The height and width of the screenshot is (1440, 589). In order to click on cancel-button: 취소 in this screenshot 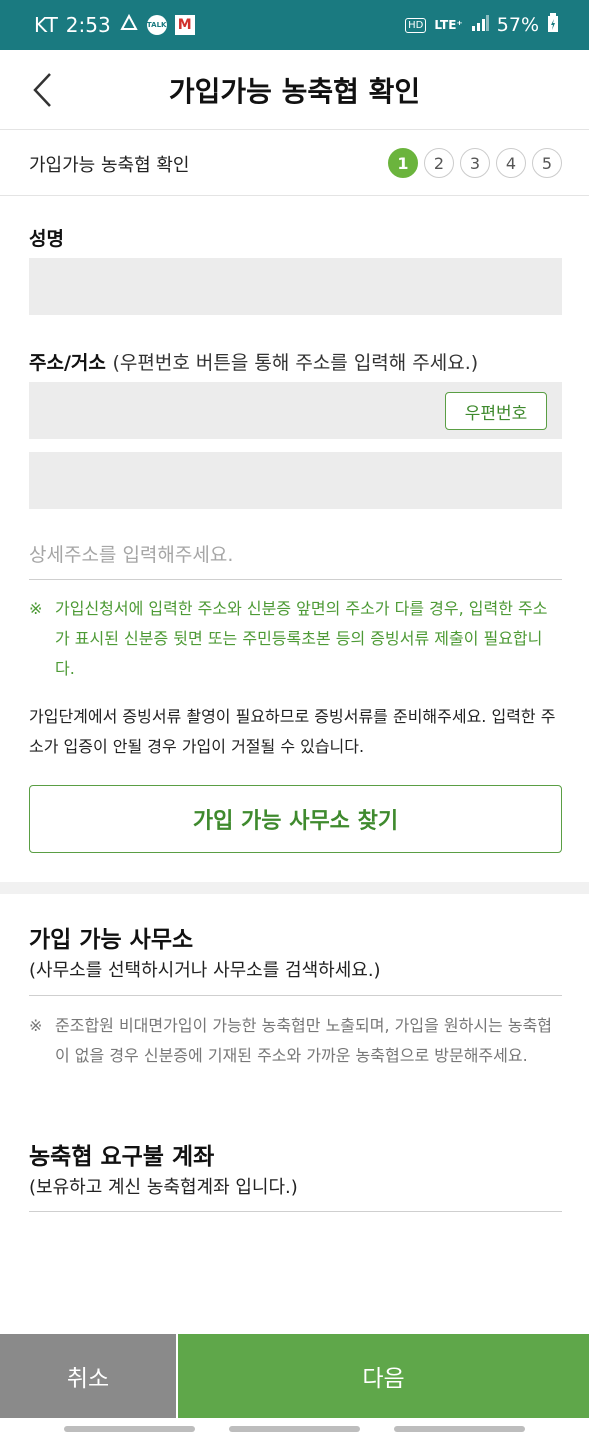, I will do `click(89, 1376)`.